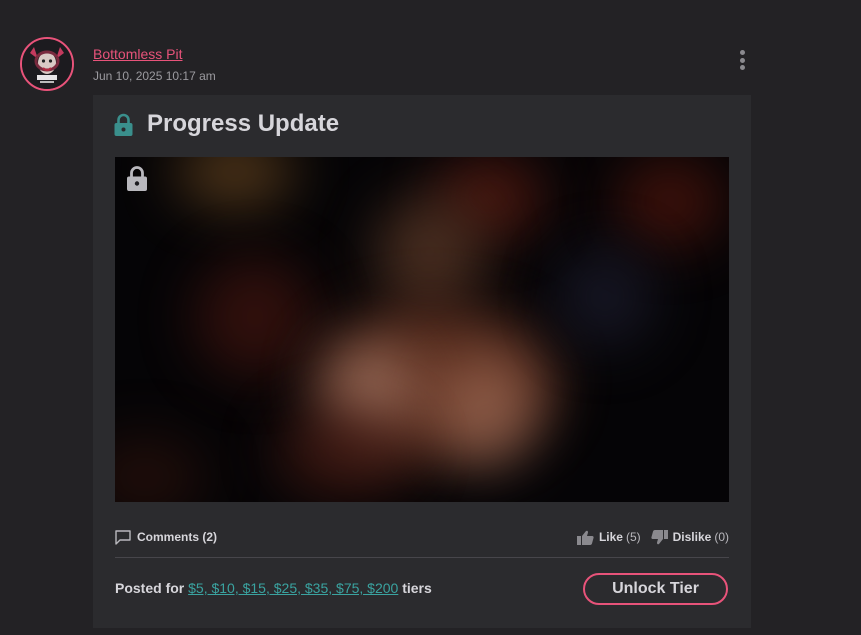  I want to click on reactions: Like (5) Dislike (0), so click(652, 537).